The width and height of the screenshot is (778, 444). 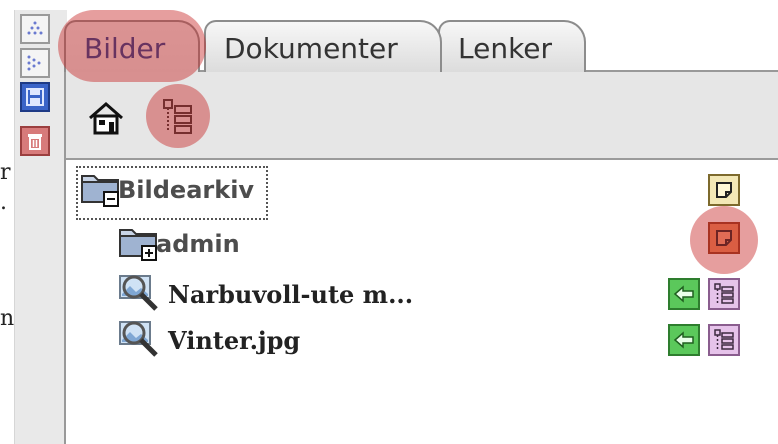 I want to click on trash-icon, so click(x=35, y=142).